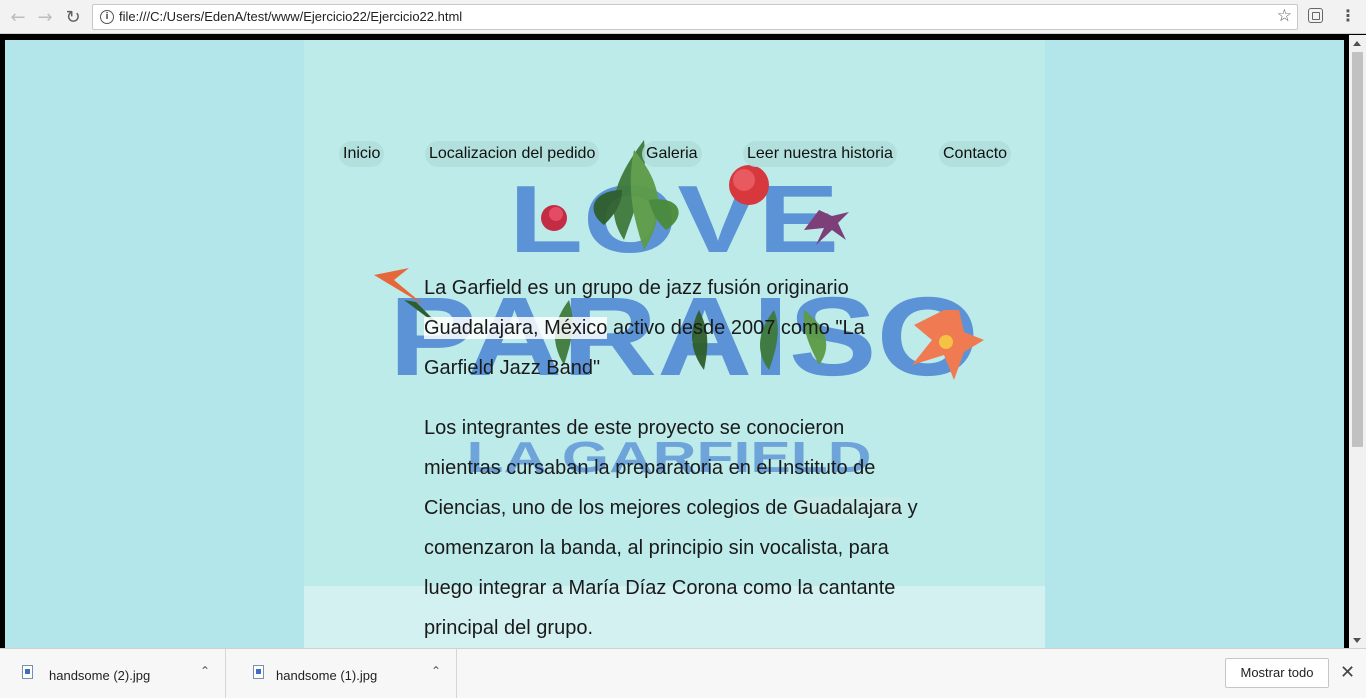  Describe the element at coordinates (1315, 15) in the screenshot. I see `extension-icon` at that location.